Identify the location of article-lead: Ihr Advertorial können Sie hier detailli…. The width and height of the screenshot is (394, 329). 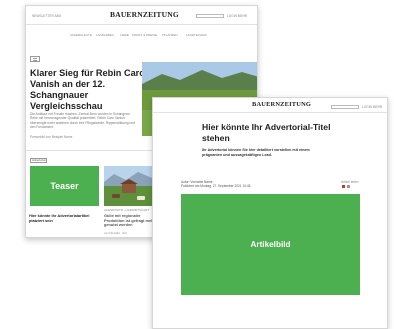
(256, 152).